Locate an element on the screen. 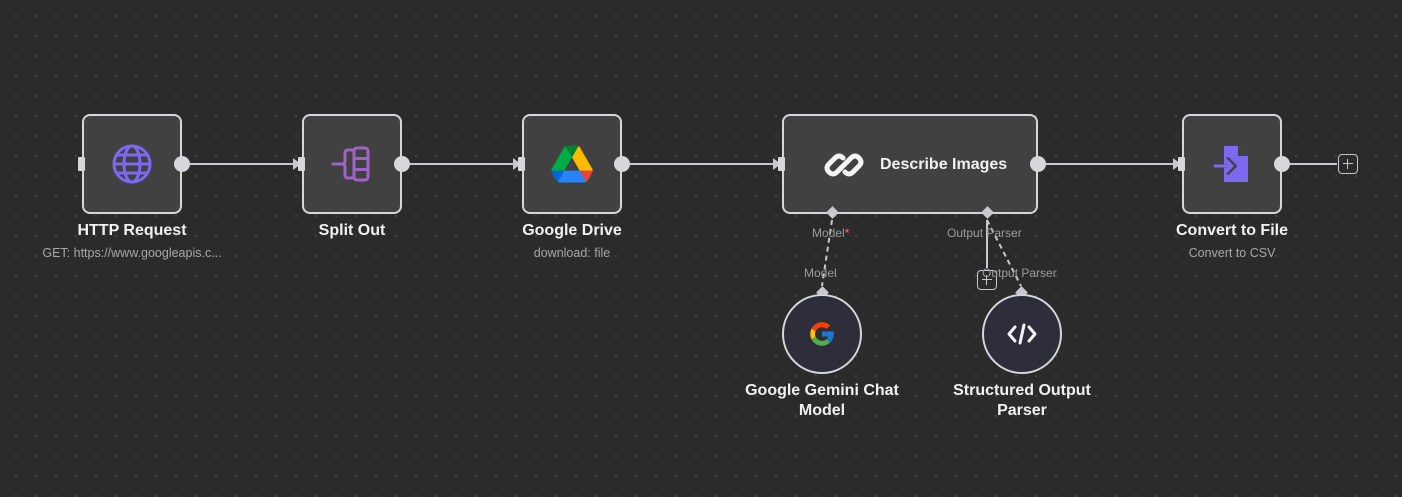  split-out-icon is located at coordinates (352, 164).